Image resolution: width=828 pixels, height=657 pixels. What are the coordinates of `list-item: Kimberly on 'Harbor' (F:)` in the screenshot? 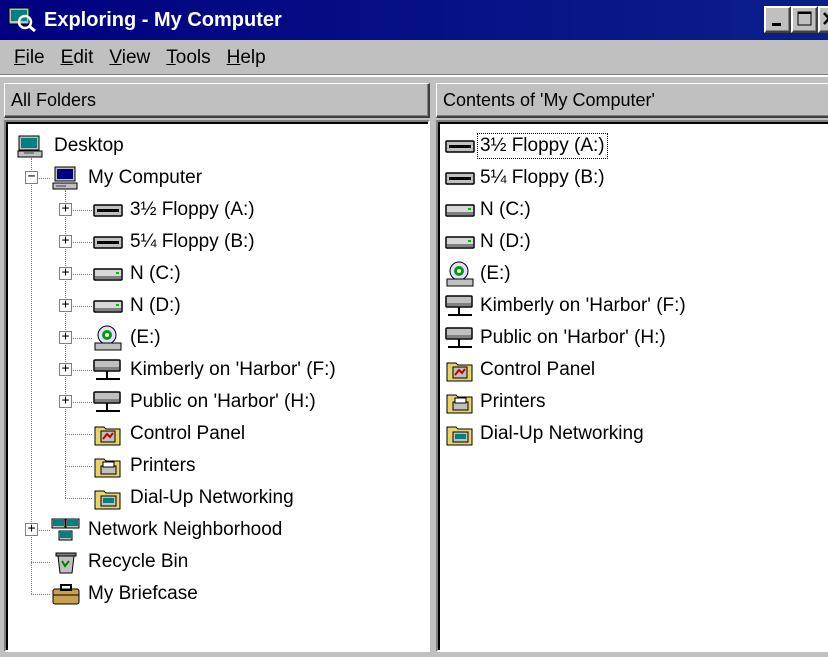 It's located at (566, 306).